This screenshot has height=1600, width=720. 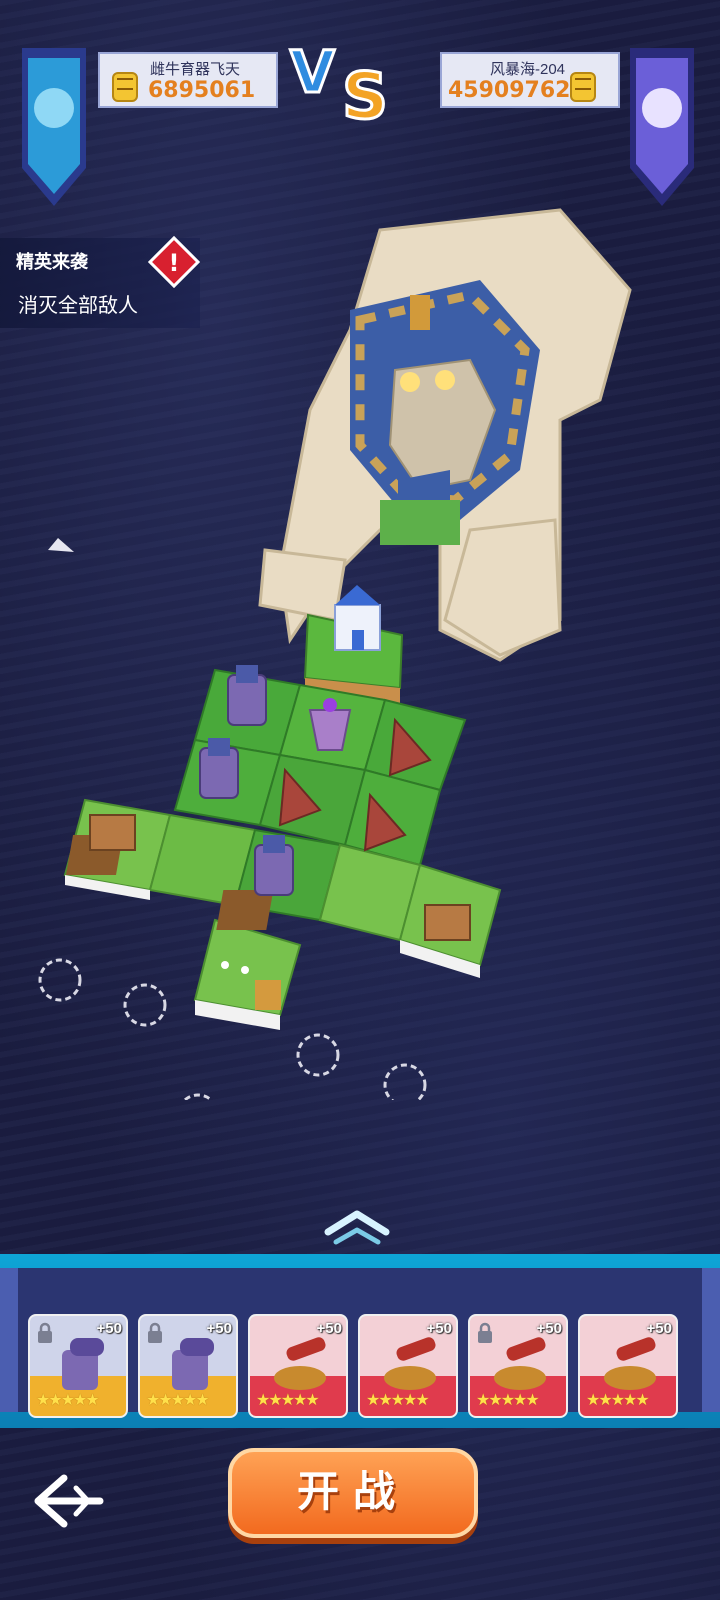 I want to click on left-player-panel: 雌牛育器飞天 6895061, so click(x=188, y=80).